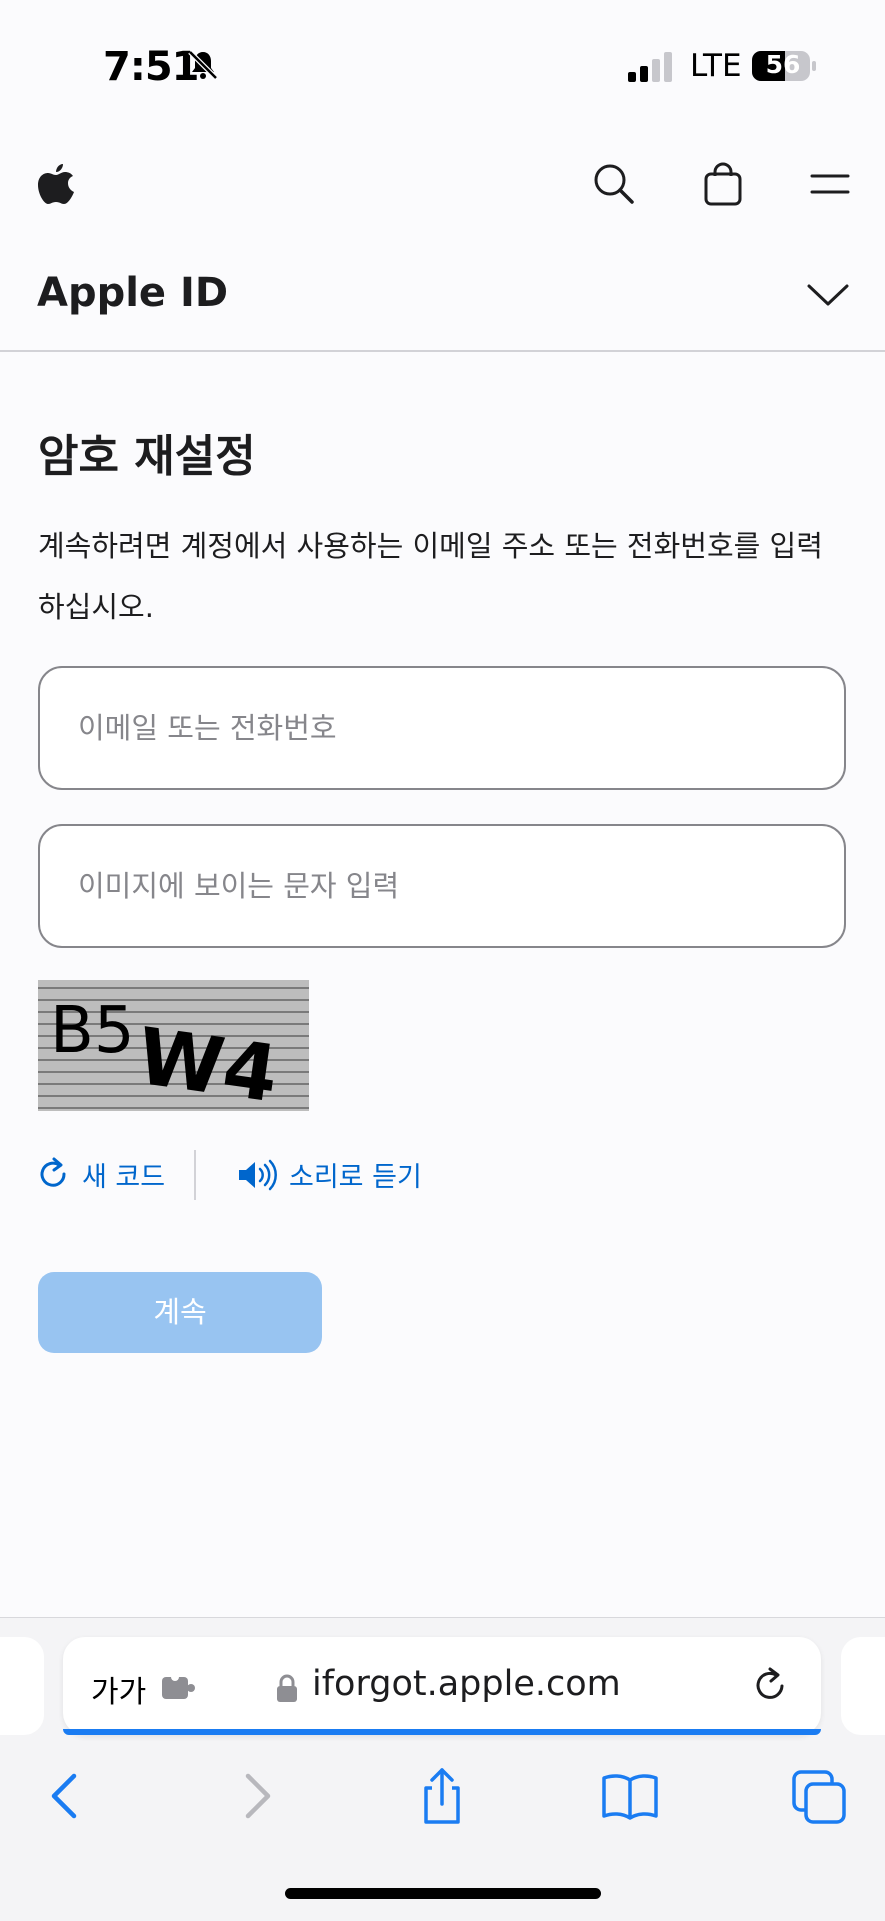 The height and width of the screenshot is (1921, 885). I want to click on link-divider, so click(195, 1175).